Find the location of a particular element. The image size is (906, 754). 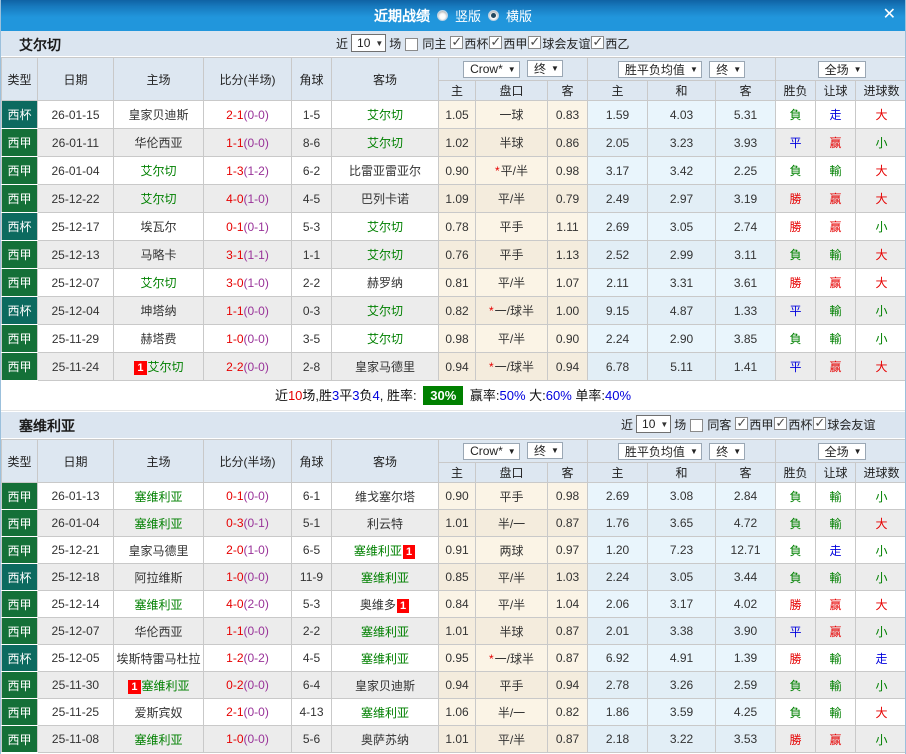

section-header: 艾尔切 近 10 场 同主 西杯 西甲 球会友谊 西乙 is located at coordinates (453, 44).